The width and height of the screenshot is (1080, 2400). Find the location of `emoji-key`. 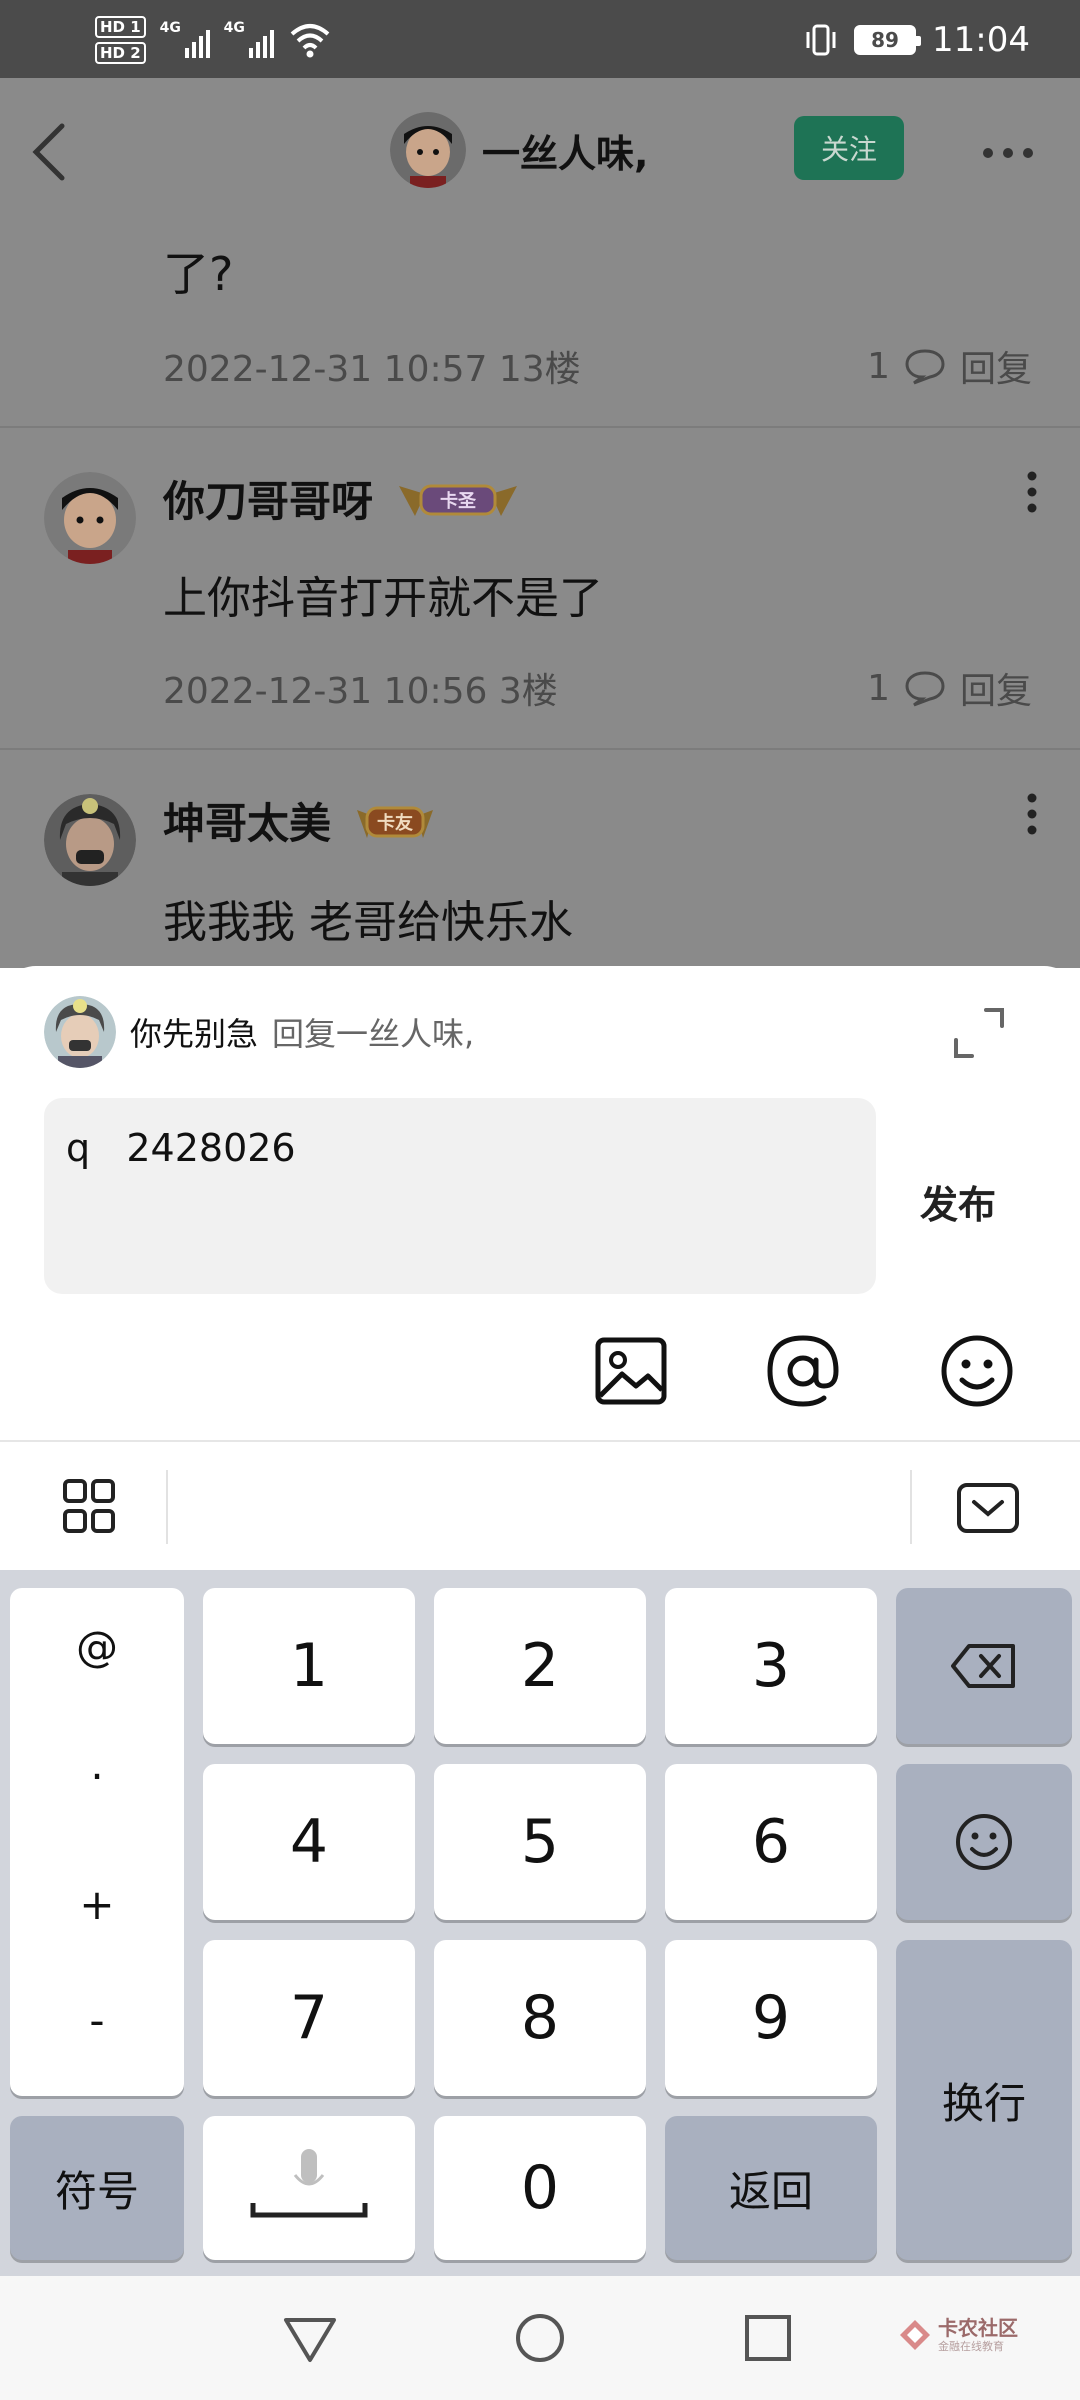

emoji-key is located at coordinates (984, 1842).